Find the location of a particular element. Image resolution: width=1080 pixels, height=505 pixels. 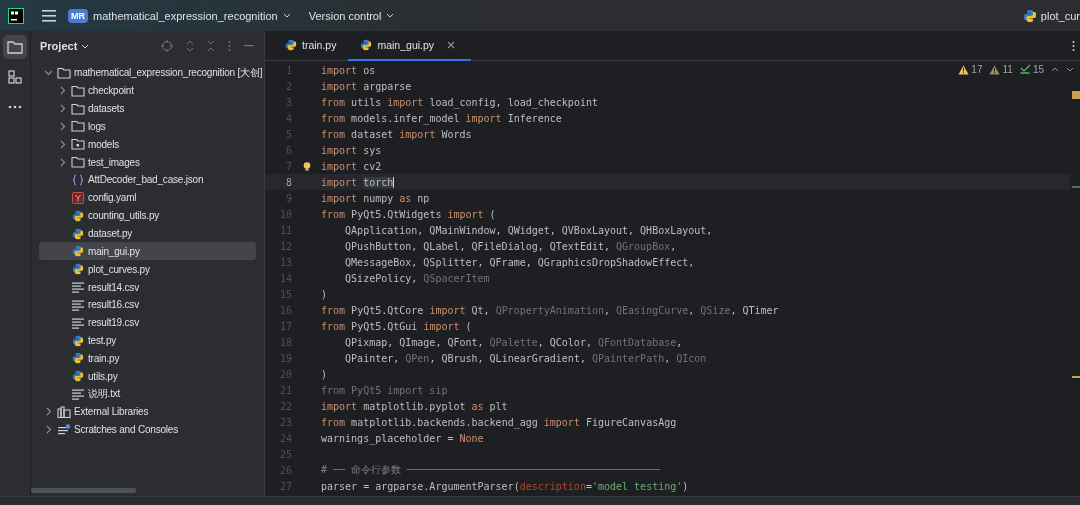

more-icon is located at coordinates (15, 107).